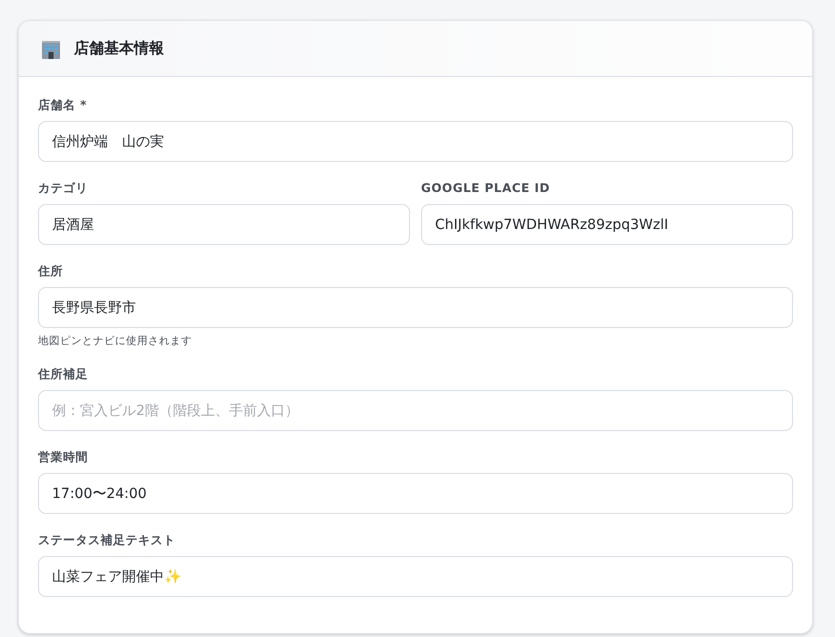  Describe the element at coordinates (63, 457) in the screenshot. I see `field-label: 営業時間` at that location.